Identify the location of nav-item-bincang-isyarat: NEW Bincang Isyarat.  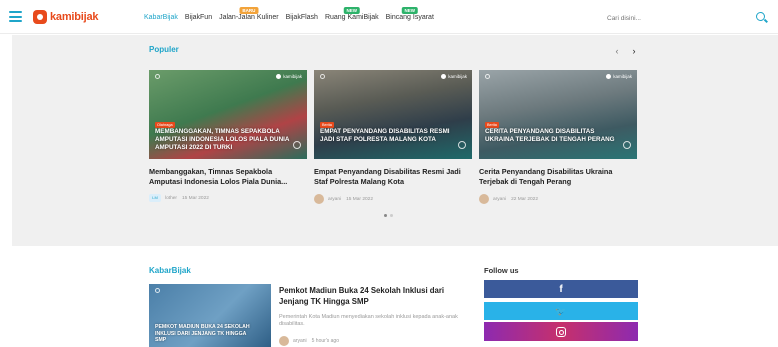
(409, 13).